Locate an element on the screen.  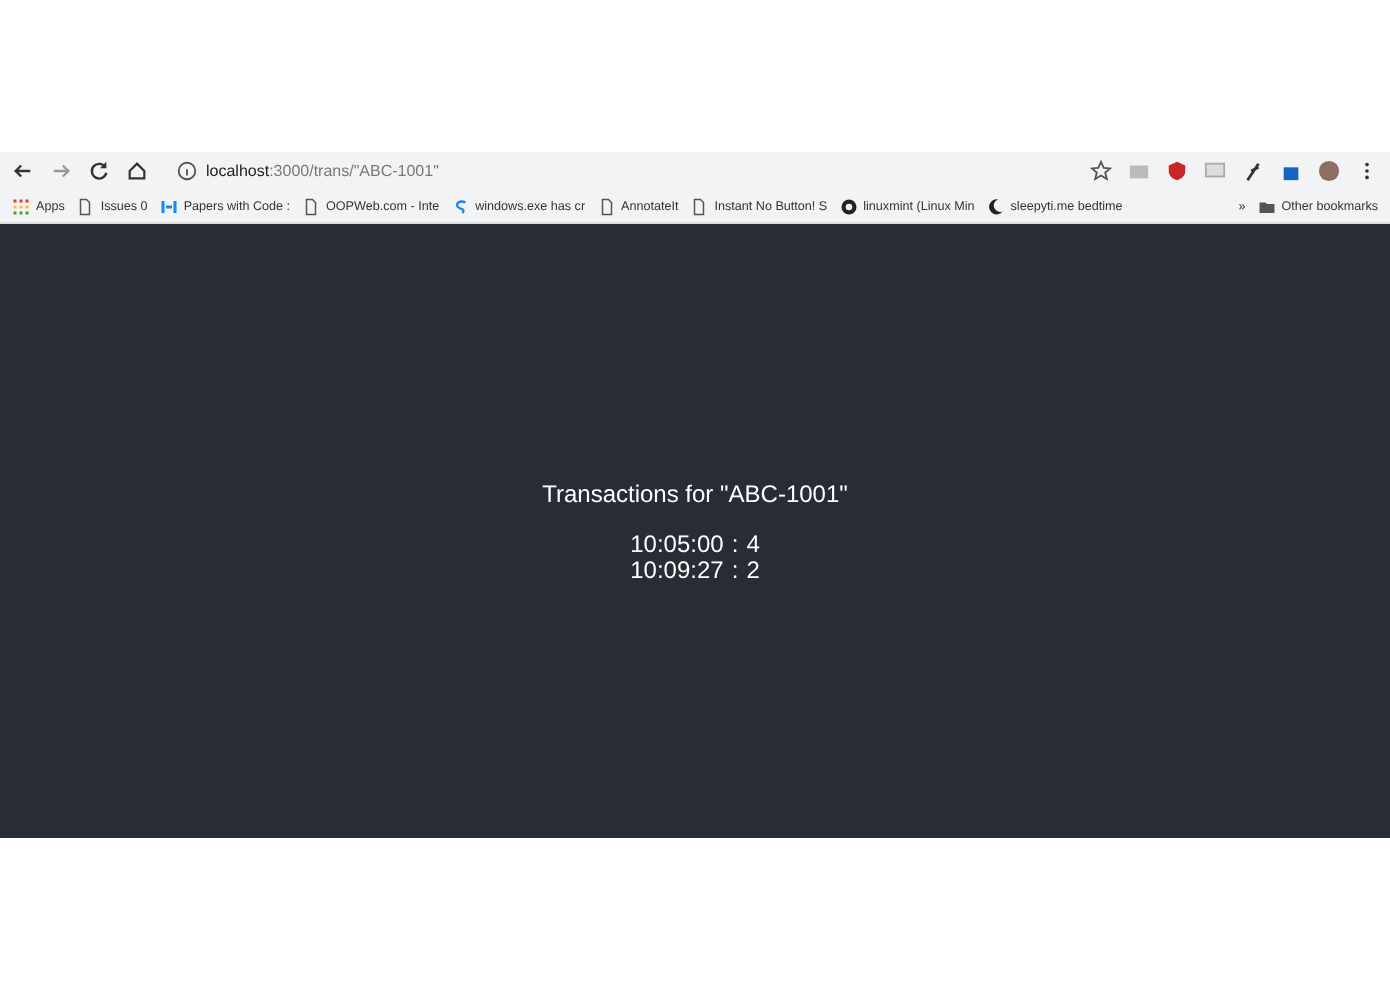
transaction-count: 2 is located at coordinates (753, 570).